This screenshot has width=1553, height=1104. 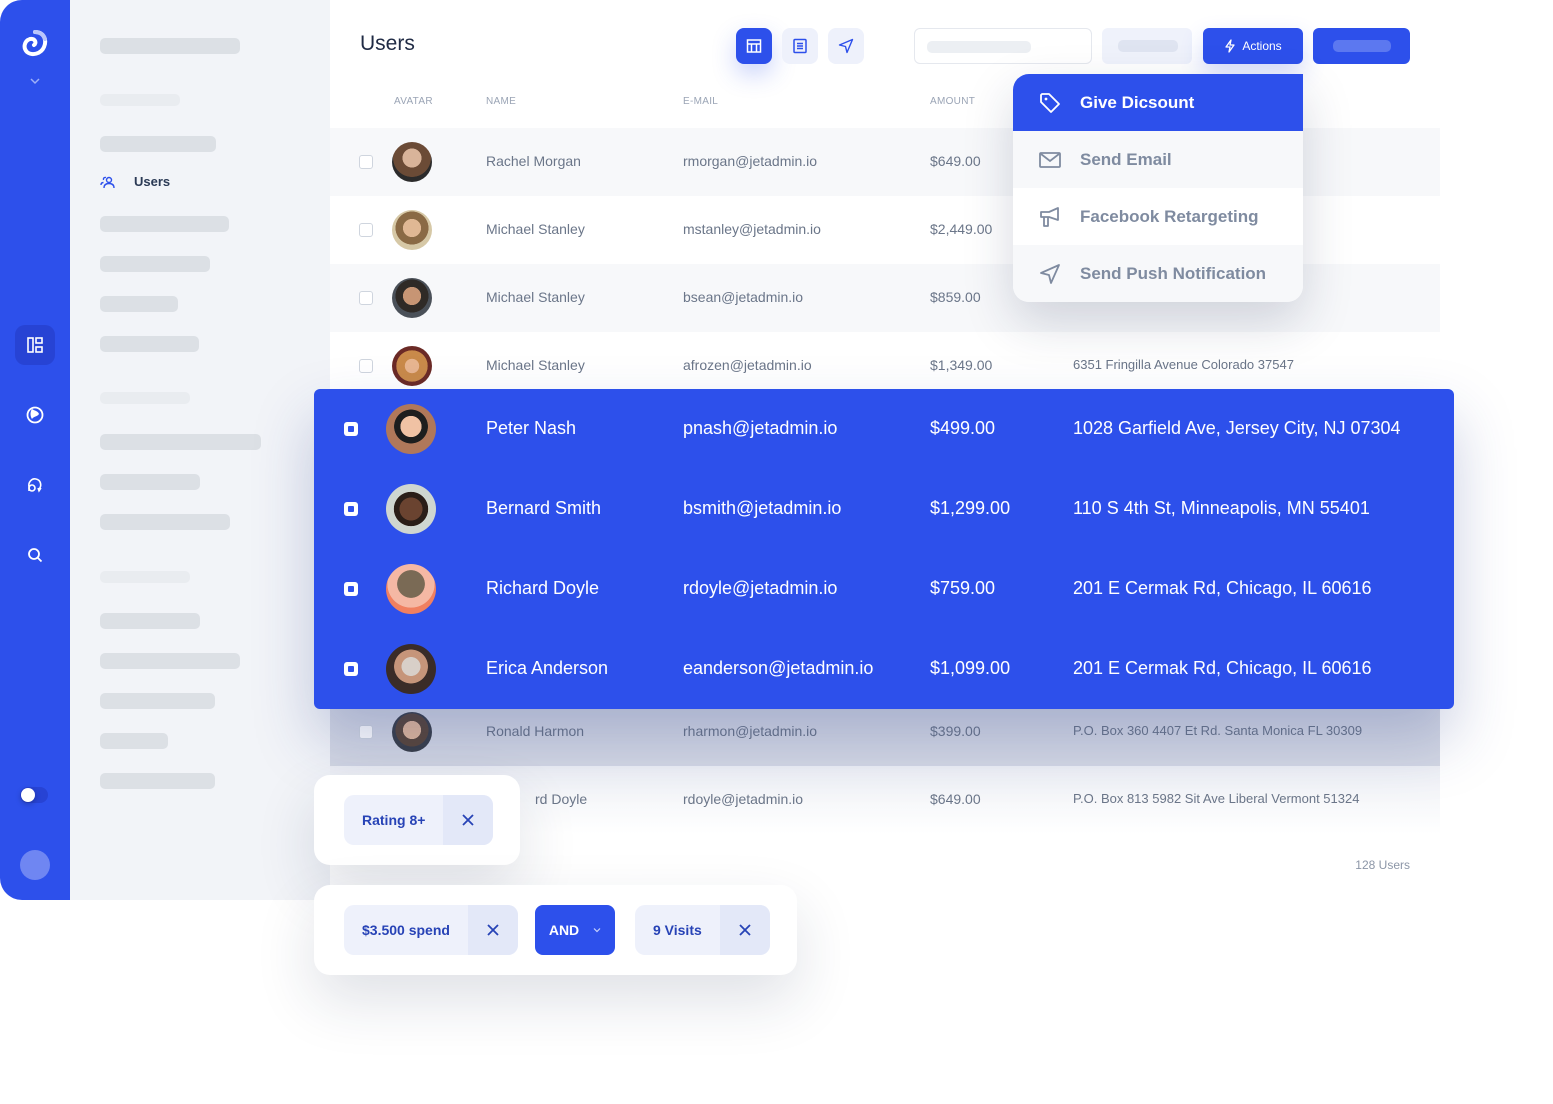 I want to click on menu-item-label: Send Push Notification, so click(x=1173, y=273).